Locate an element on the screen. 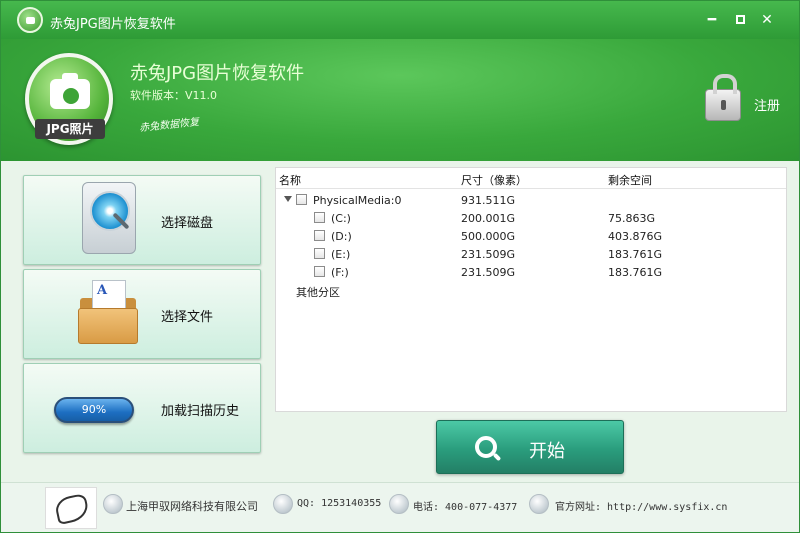  partition-name: (F:) is located at coordinates (340, 272).